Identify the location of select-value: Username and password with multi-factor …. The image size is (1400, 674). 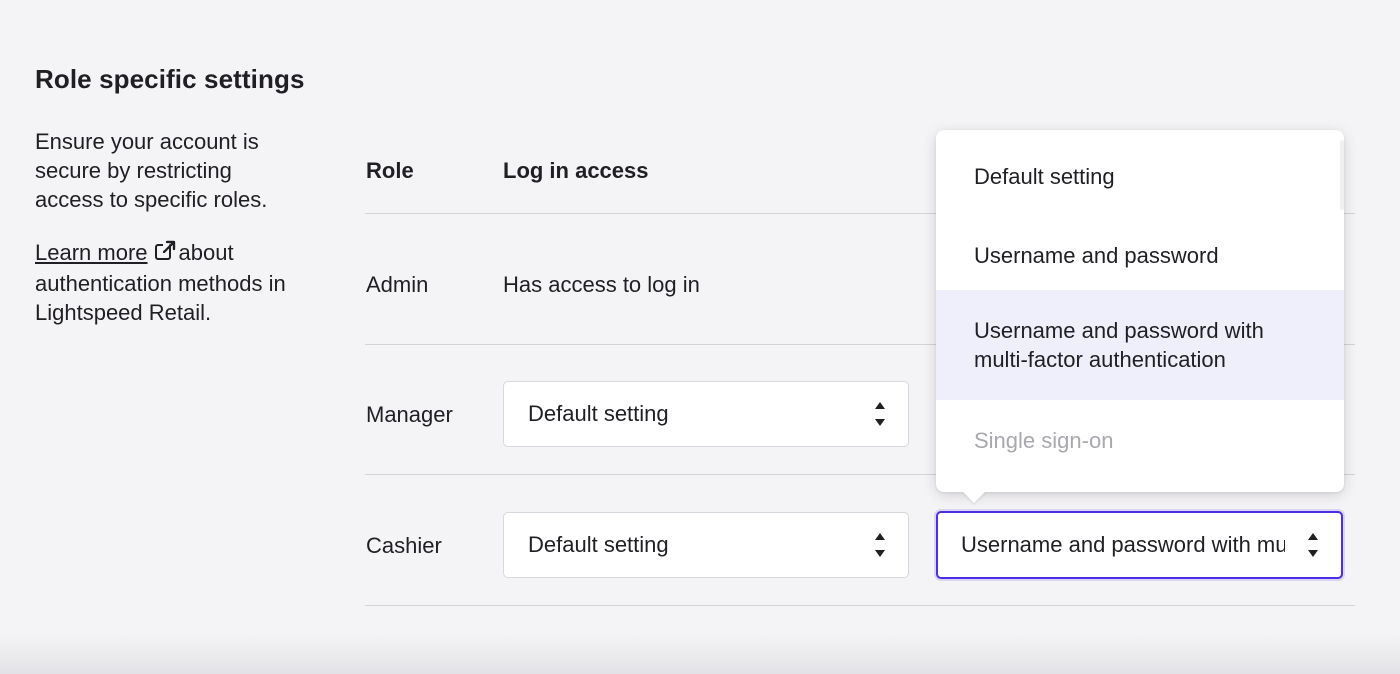
(1123, 544).